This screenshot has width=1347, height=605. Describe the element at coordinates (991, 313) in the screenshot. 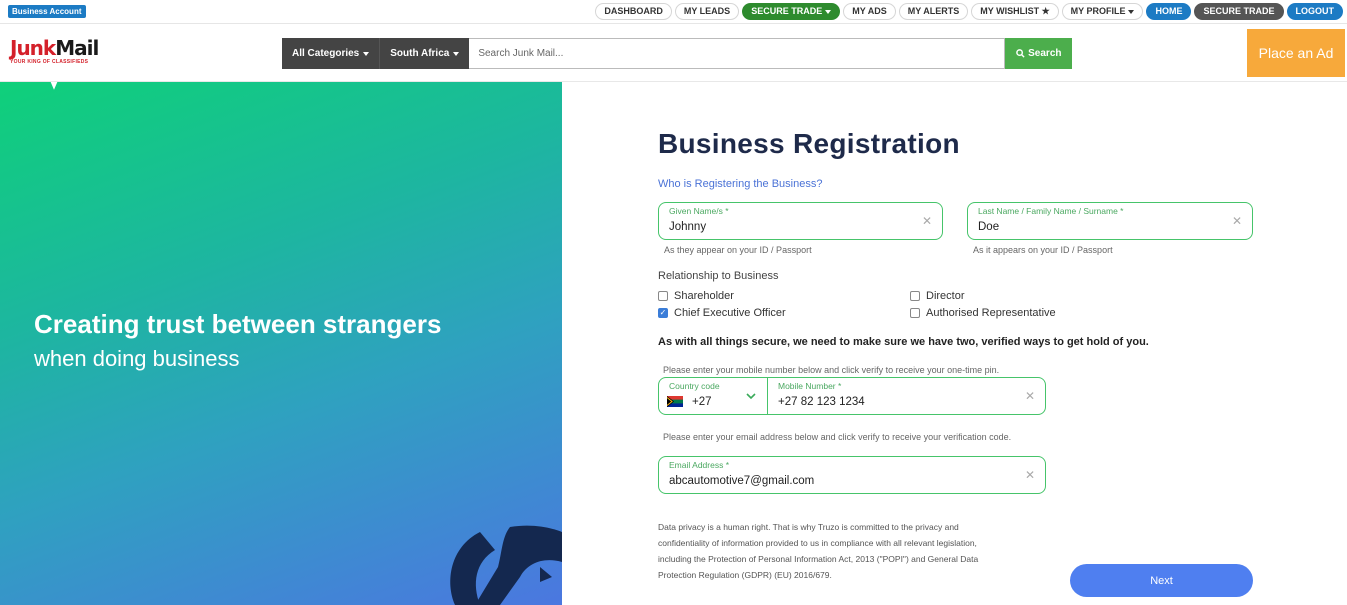

I see `checkbox-authorised-rep-label: Authorised Representative` at that location.